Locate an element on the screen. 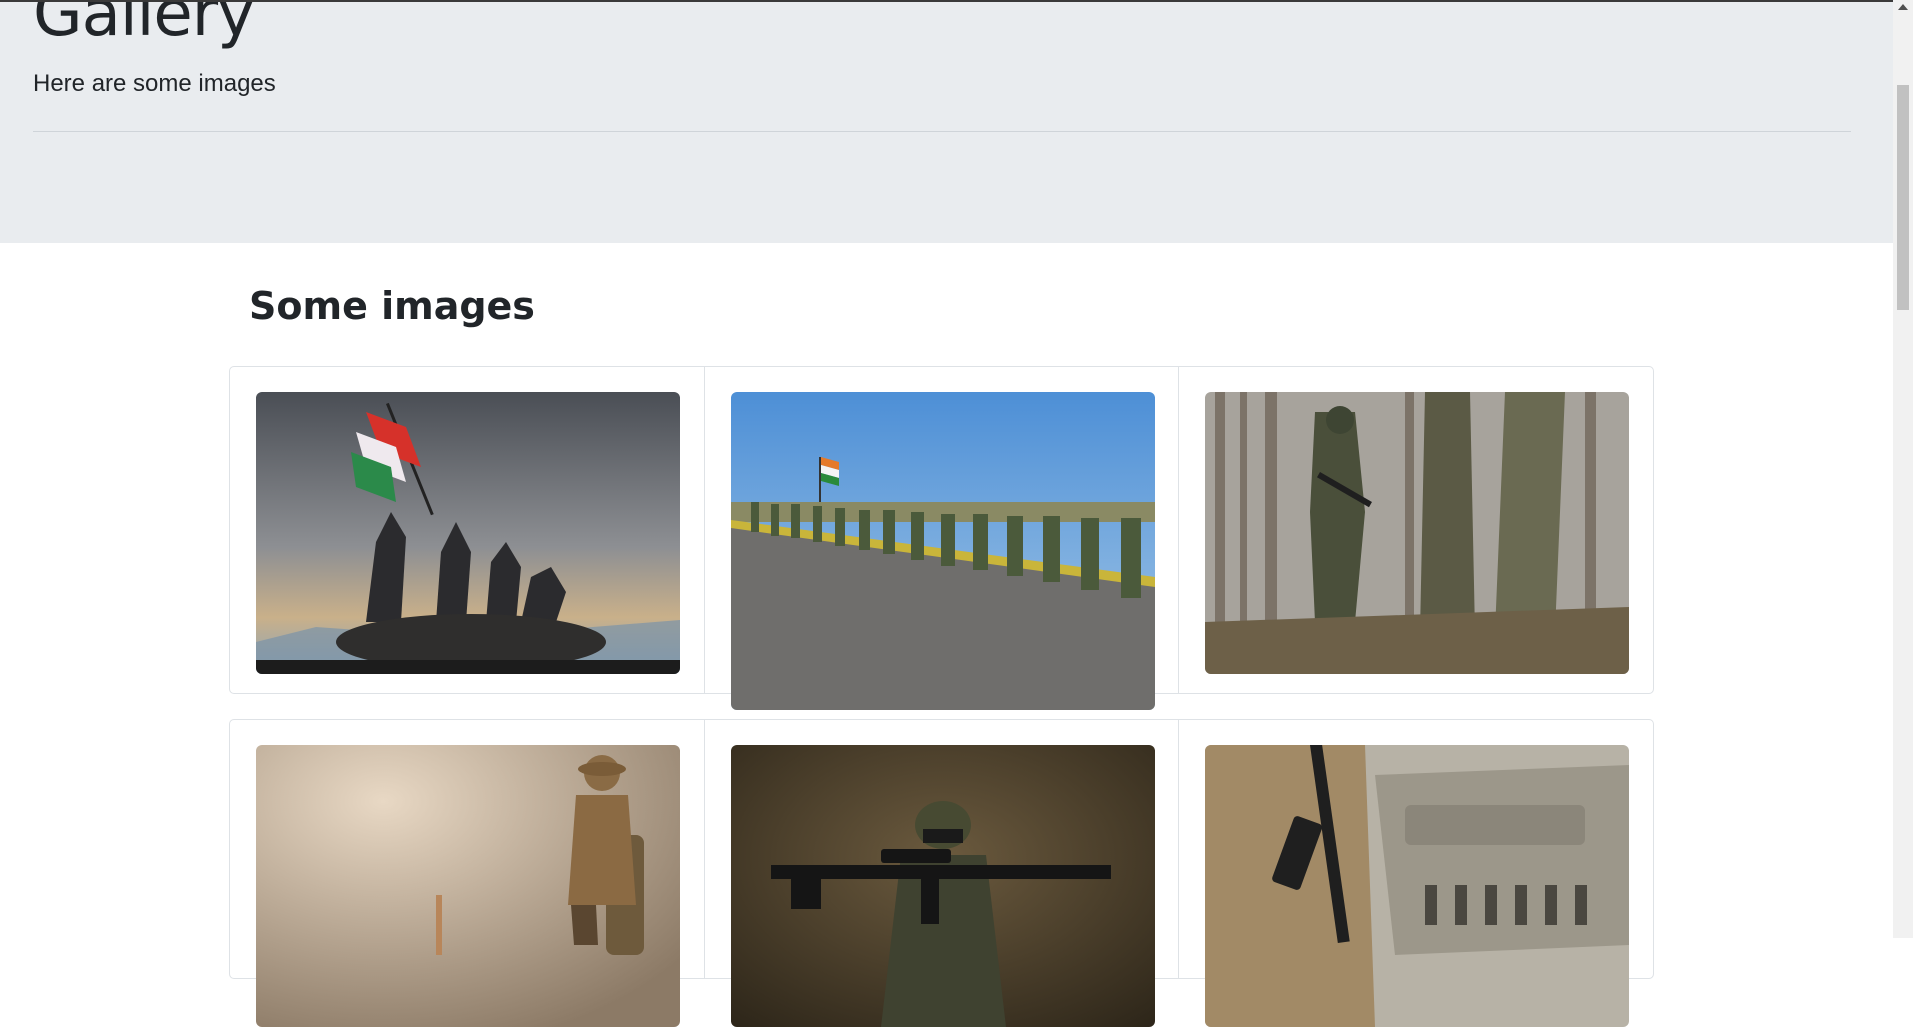  section-title: Some images is located at coordinates (392, 306).